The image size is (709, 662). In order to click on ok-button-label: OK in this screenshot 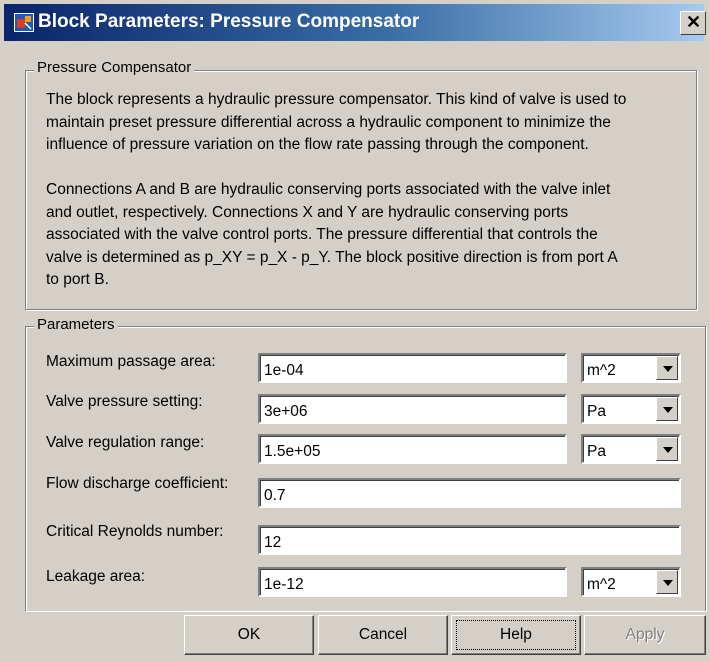, I will do `click(249, 634)`.